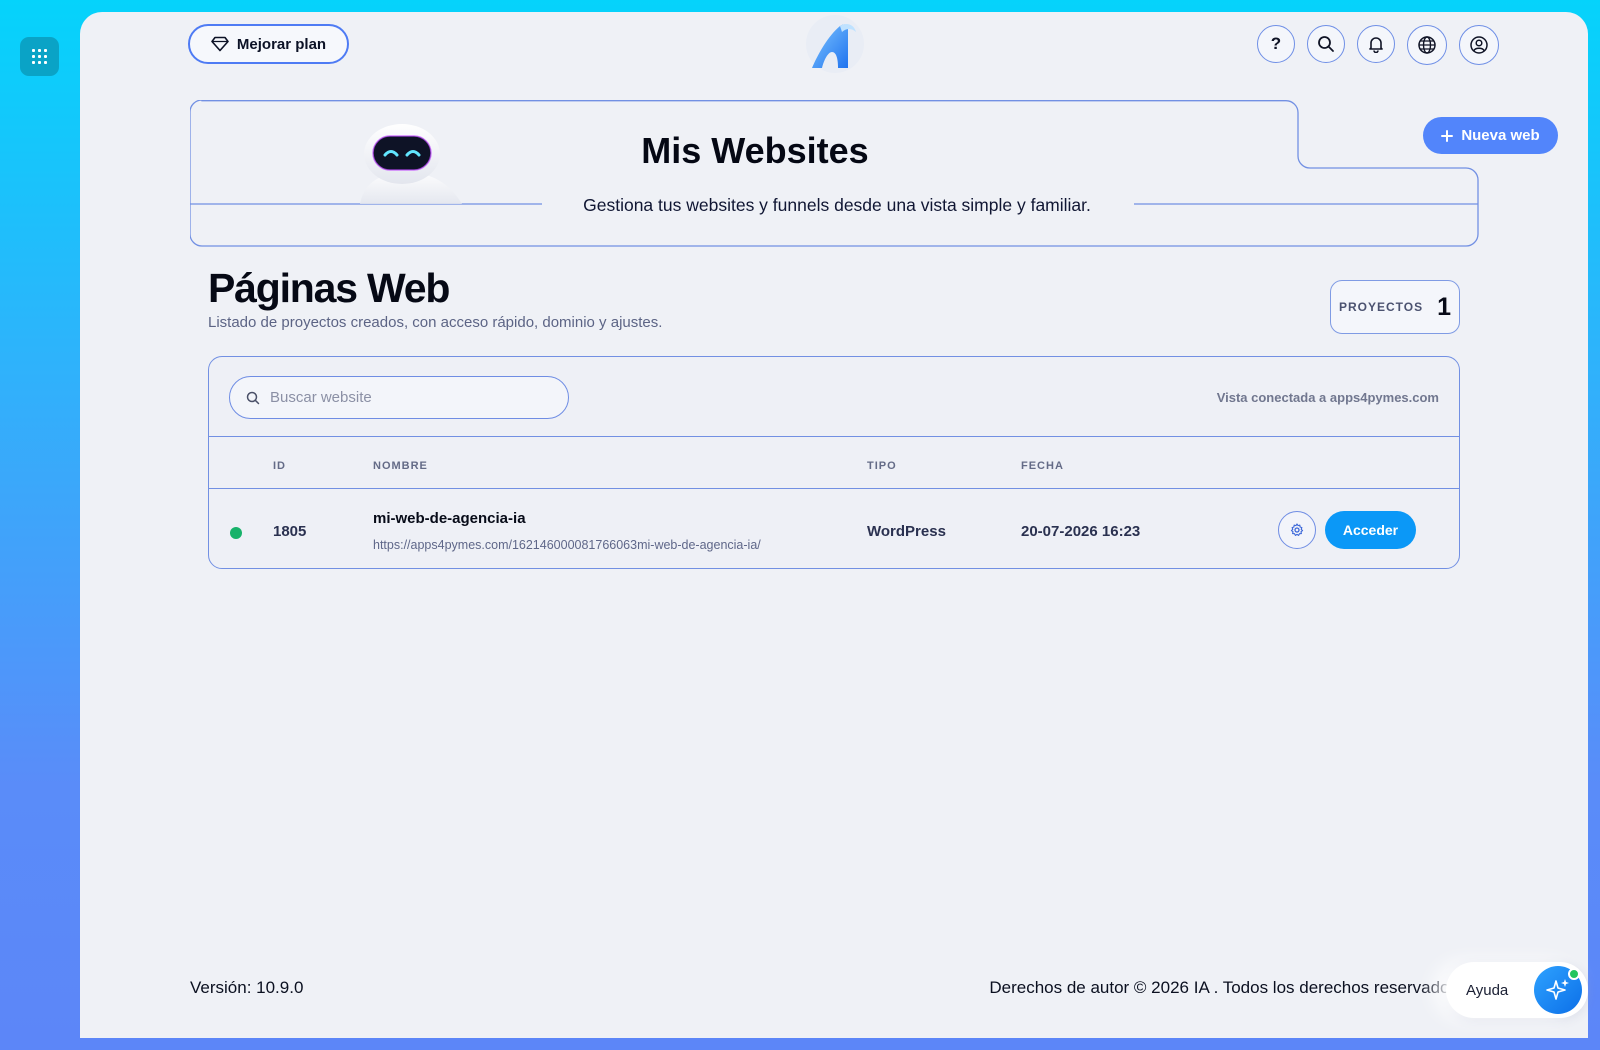  What do you see at coordinates (835, 44) in the screenshot?
I see `brand-logo` at bounding box center [835, 44].